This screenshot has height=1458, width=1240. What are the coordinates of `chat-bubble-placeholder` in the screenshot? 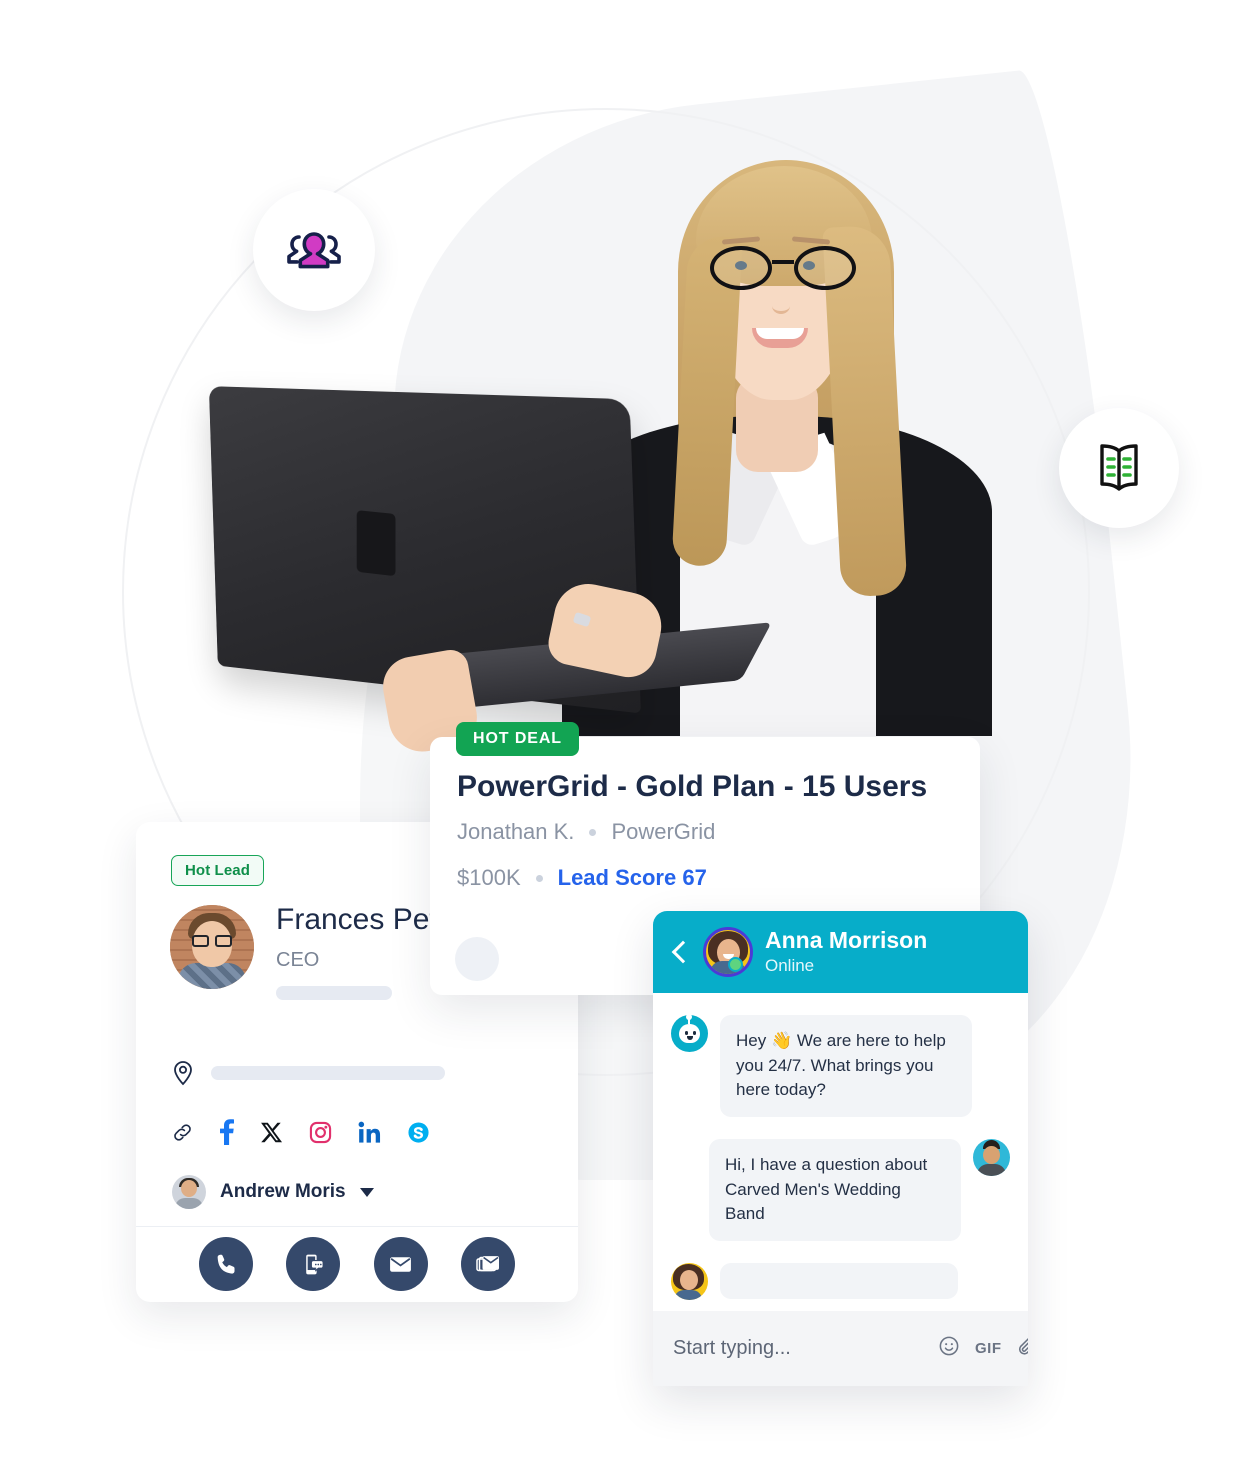 It's located at (839, 1280).